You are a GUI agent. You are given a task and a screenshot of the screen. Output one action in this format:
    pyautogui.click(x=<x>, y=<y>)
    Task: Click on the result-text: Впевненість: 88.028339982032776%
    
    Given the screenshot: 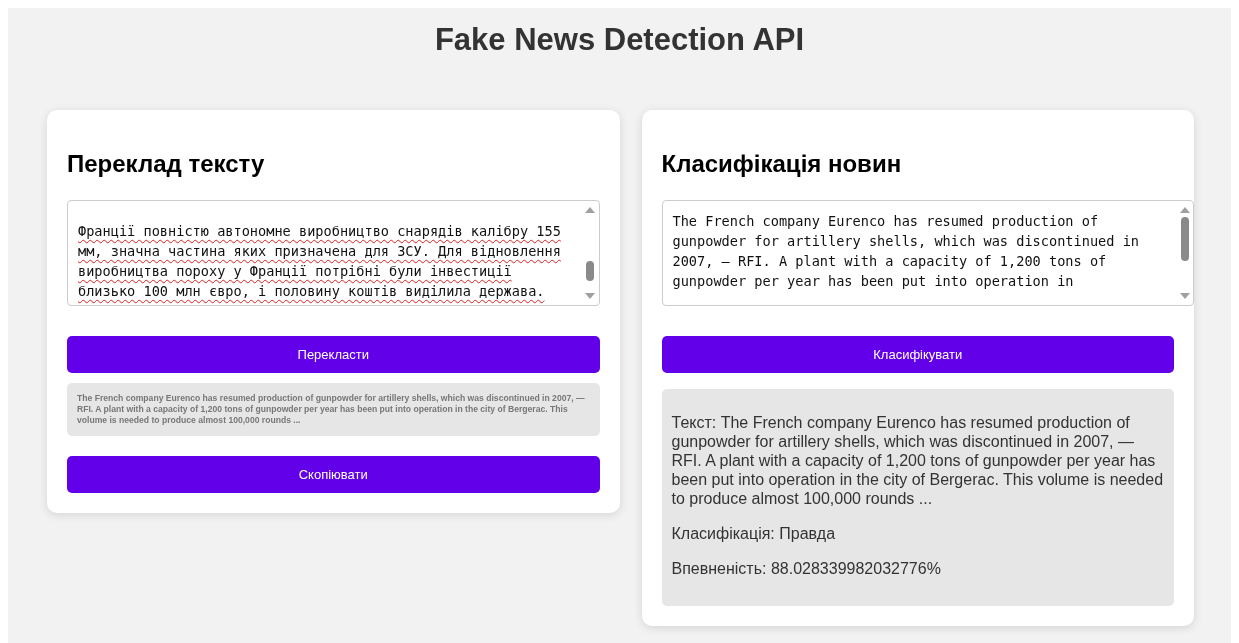 What is the action you would take?
    pyautogui.click(x=806, y=568)
    